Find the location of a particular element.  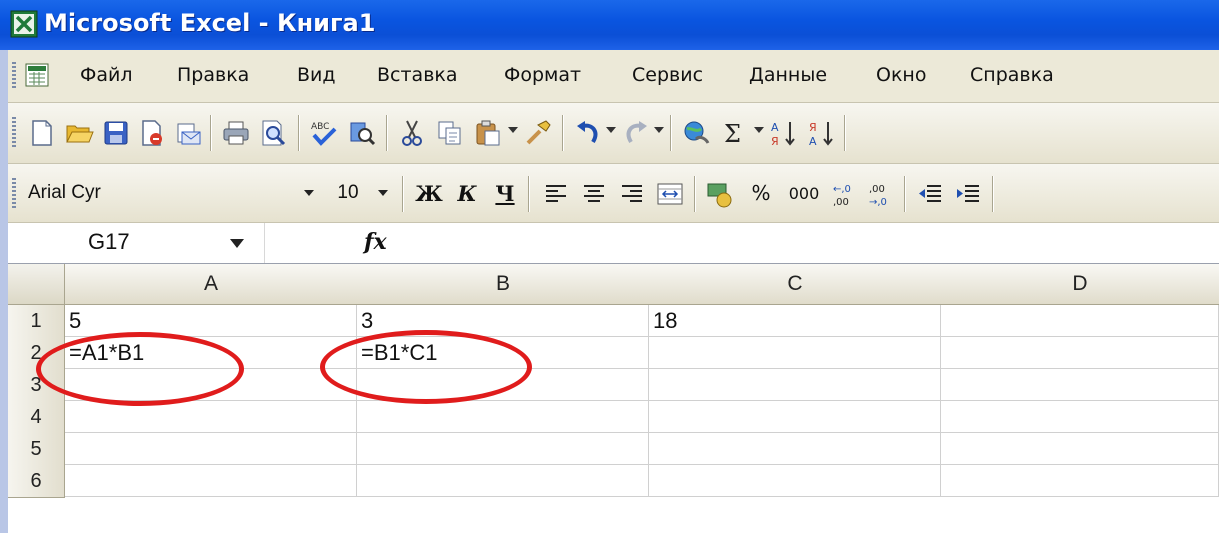

menu-edit: Правка is located at coordinates (213, 75).